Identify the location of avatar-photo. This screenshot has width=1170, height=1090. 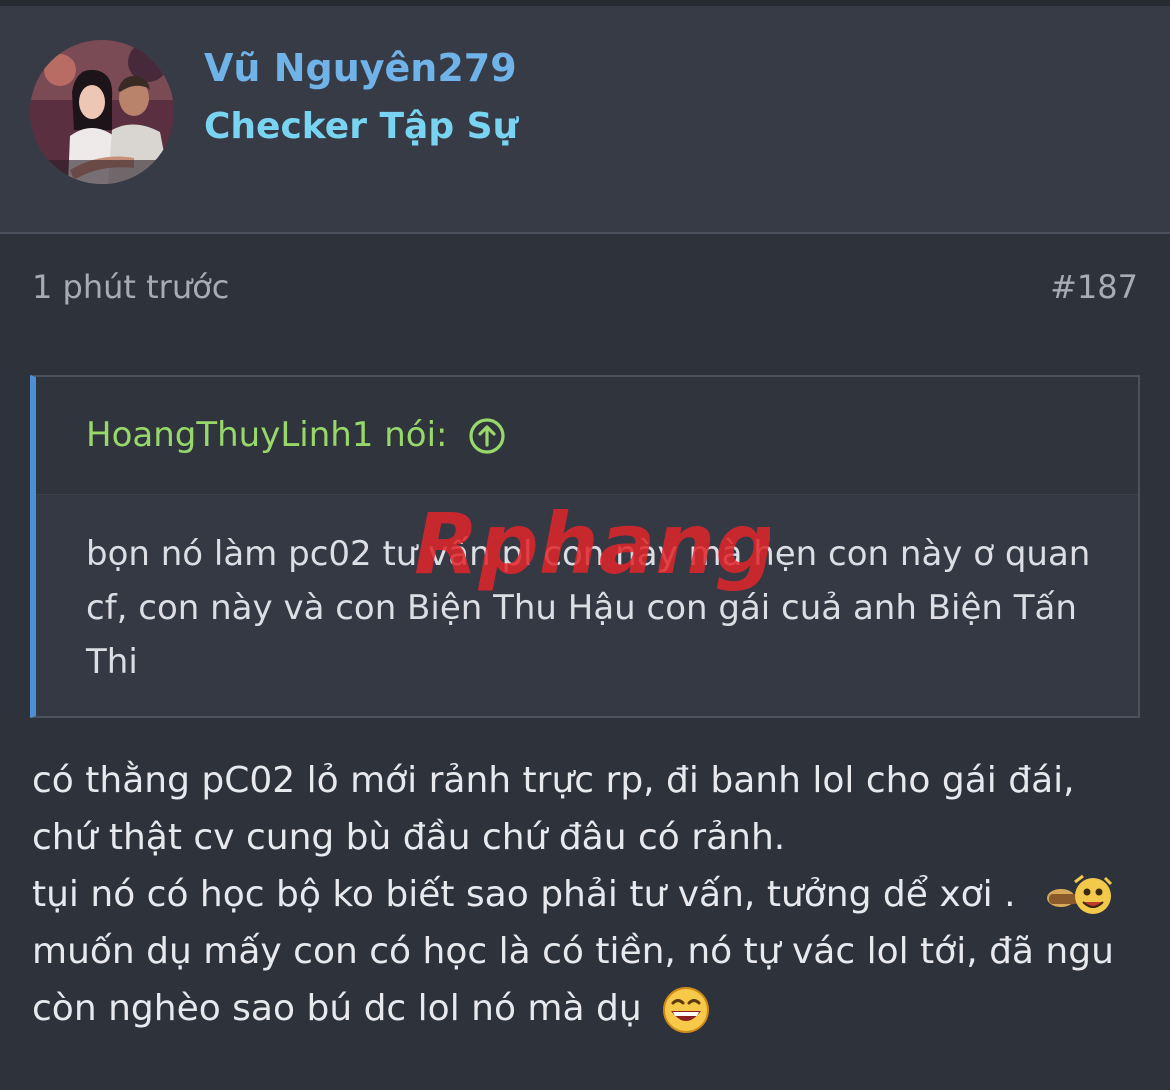
(102, 112).